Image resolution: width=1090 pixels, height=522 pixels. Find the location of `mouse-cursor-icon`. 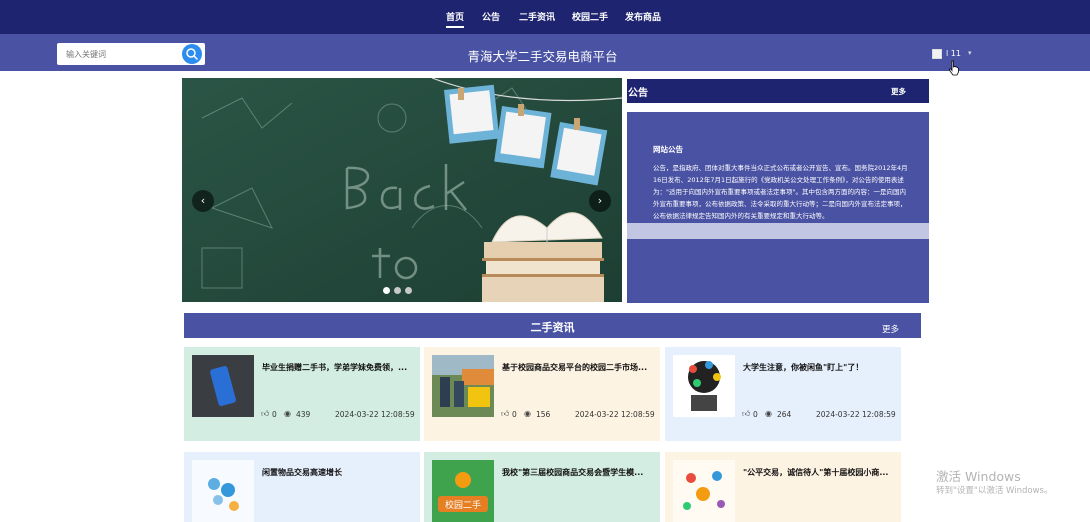

mouse-cursor-icon is located at coordinates (953, 68).